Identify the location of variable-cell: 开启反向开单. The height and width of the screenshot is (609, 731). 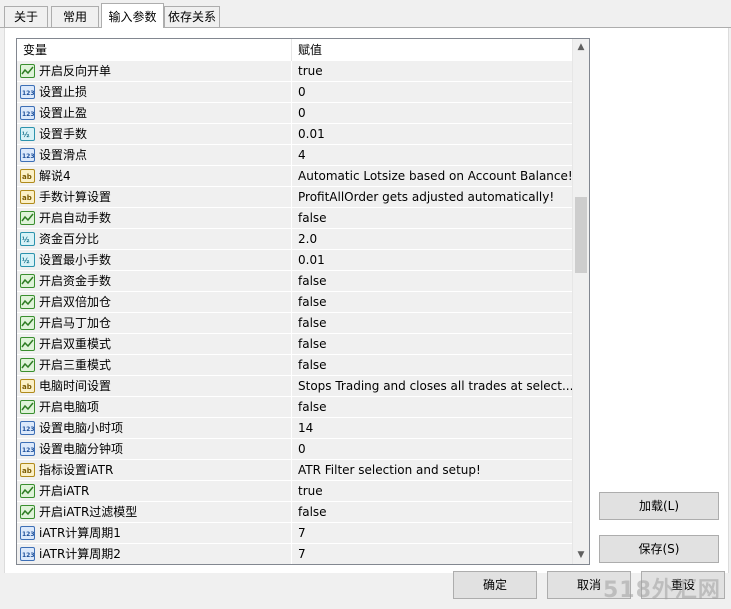
(154, 71).